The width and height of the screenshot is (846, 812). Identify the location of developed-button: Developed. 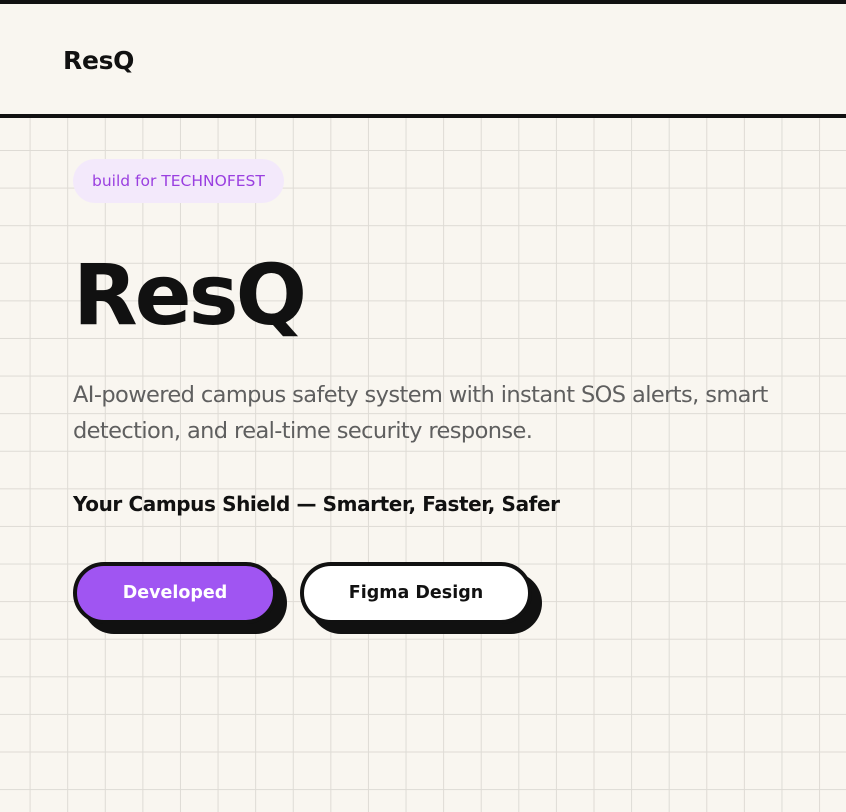
(175, 593).